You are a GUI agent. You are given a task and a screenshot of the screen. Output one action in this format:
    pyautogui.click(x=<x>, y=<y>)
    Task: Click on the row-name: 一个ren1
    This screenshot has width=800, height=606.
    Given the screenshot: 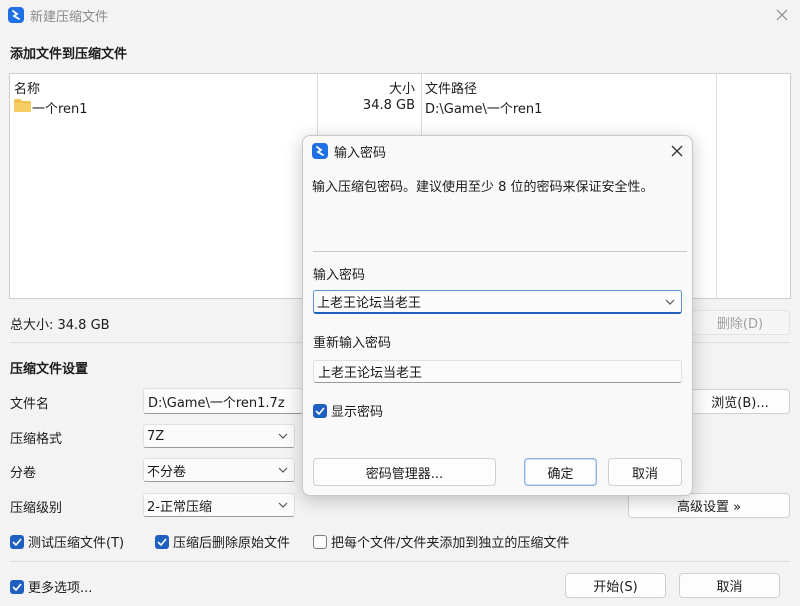 What is the action you would take?
    pyautogui.click(x=60, y=109)
    